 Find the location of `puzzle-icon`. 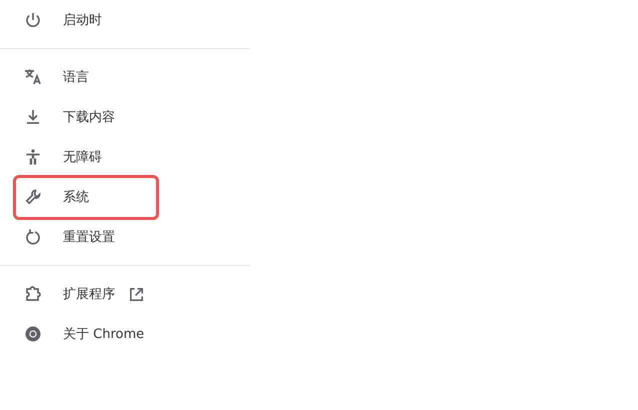

puzzle-icon is located at coordinates (33, 294).